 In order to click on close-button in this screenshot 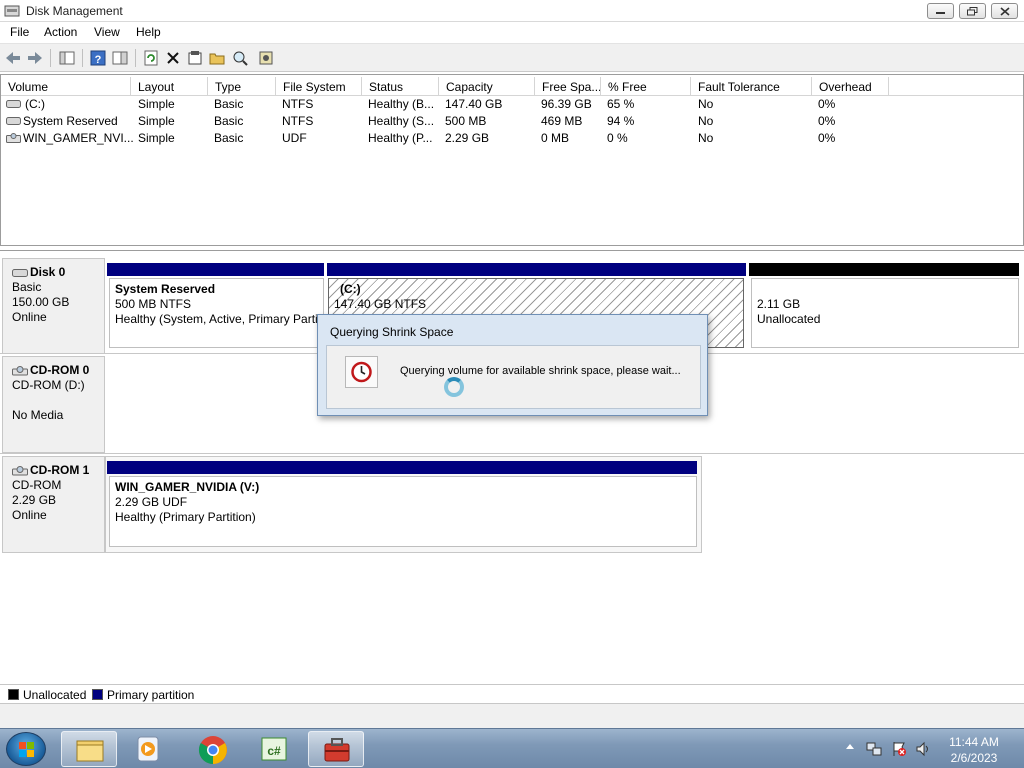, I will do `click(1004, 11)`.